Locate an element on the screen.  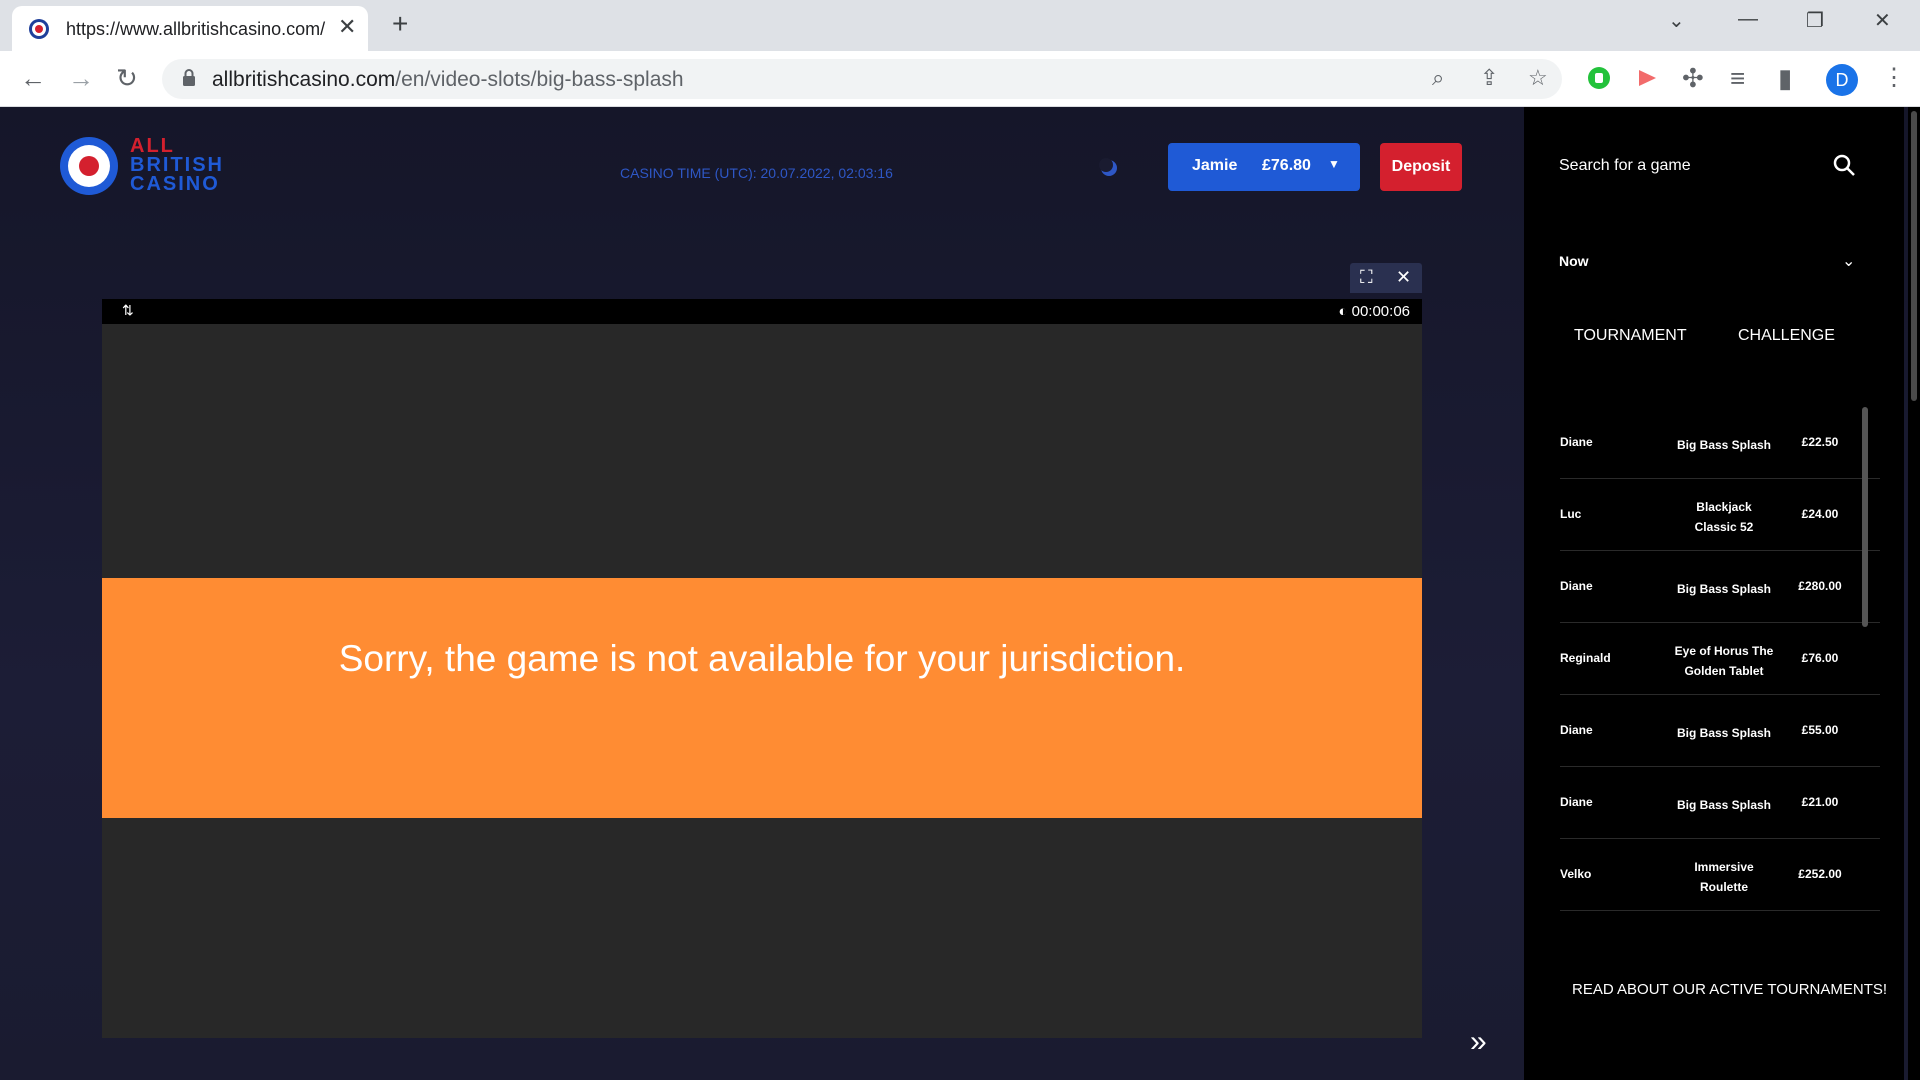
site-logo: ALL BRITISH CASINO is located at coordinates (145, 167).